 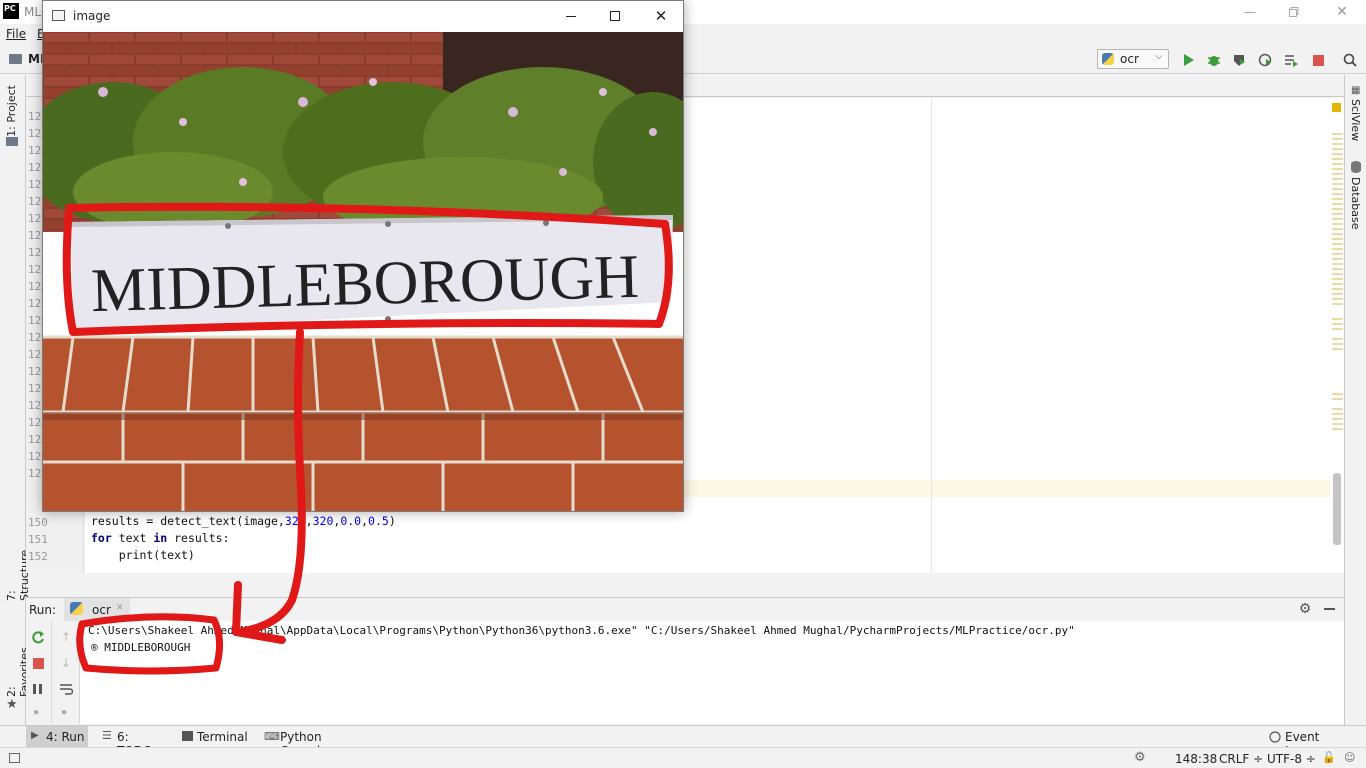 I want to click on database-tool-tab: Database, so click(x=1355, y=205).